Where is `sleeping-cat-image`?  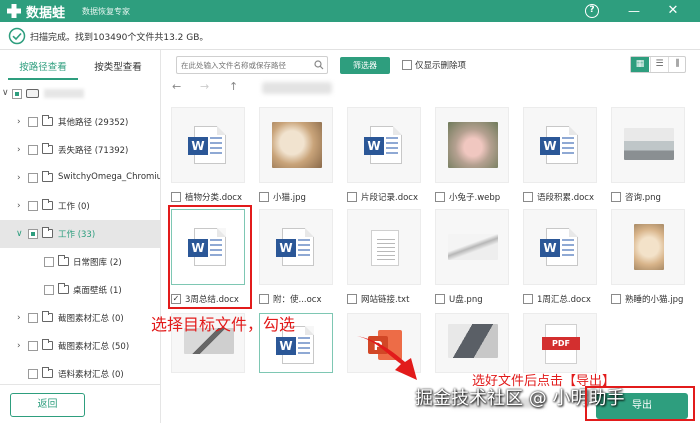 sleeping-cat-image is located at coordinates (649, 247).